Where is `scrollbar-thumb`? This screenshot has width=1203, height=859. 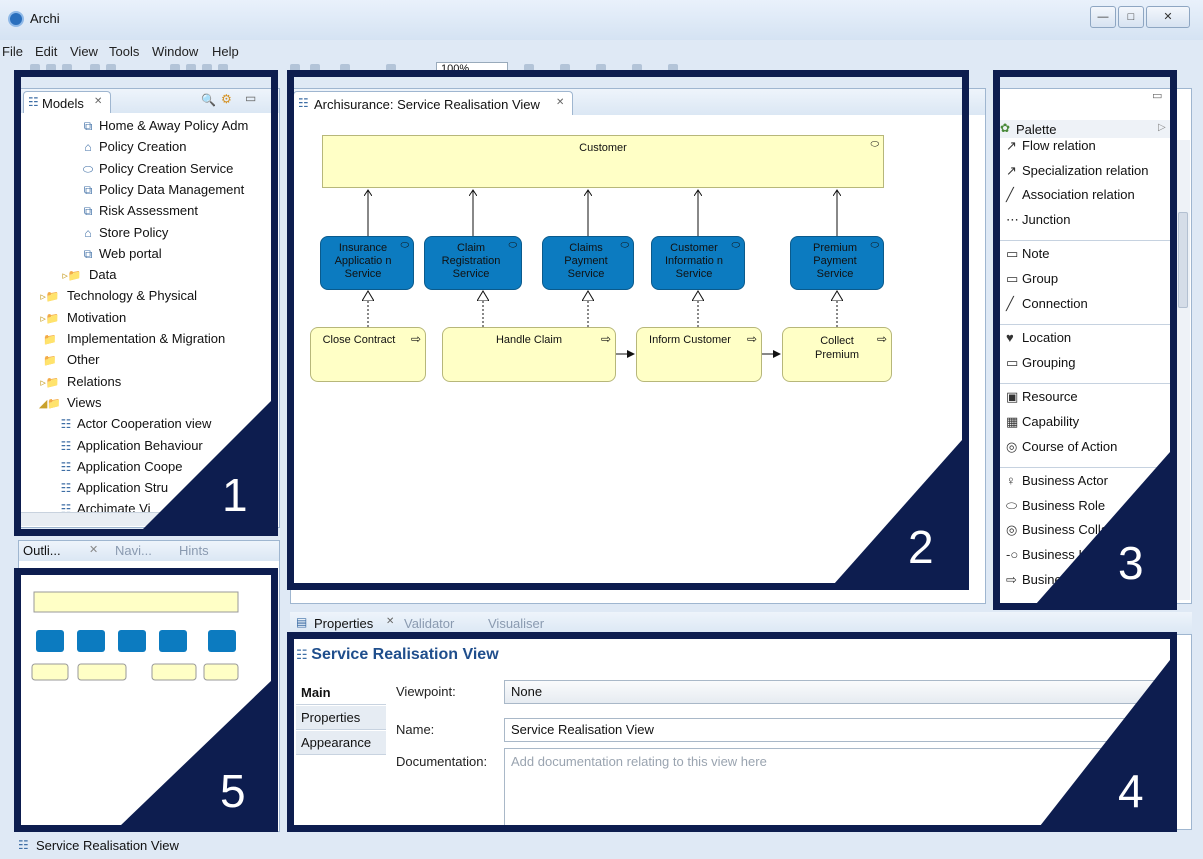 scrollbar-thumb is located at coordinates (1183, 260).